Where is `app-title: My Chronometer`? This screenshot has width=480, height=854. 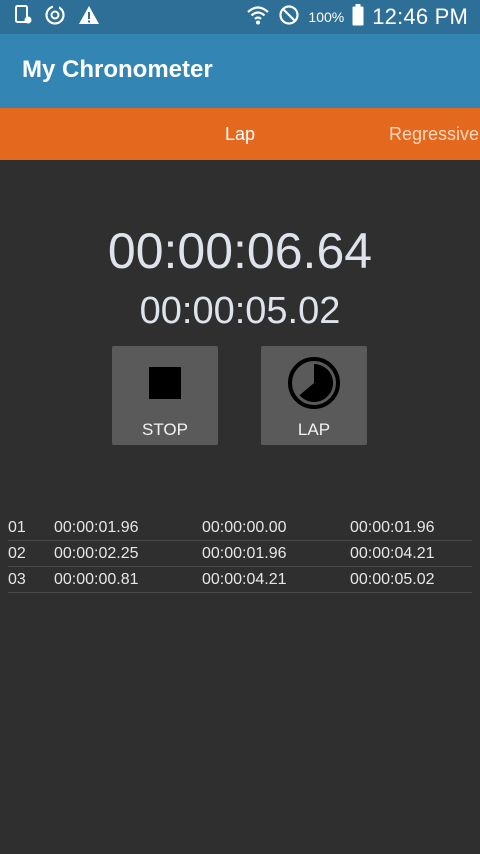
app-title: My Chronometer is located at coordinates (117, 69).